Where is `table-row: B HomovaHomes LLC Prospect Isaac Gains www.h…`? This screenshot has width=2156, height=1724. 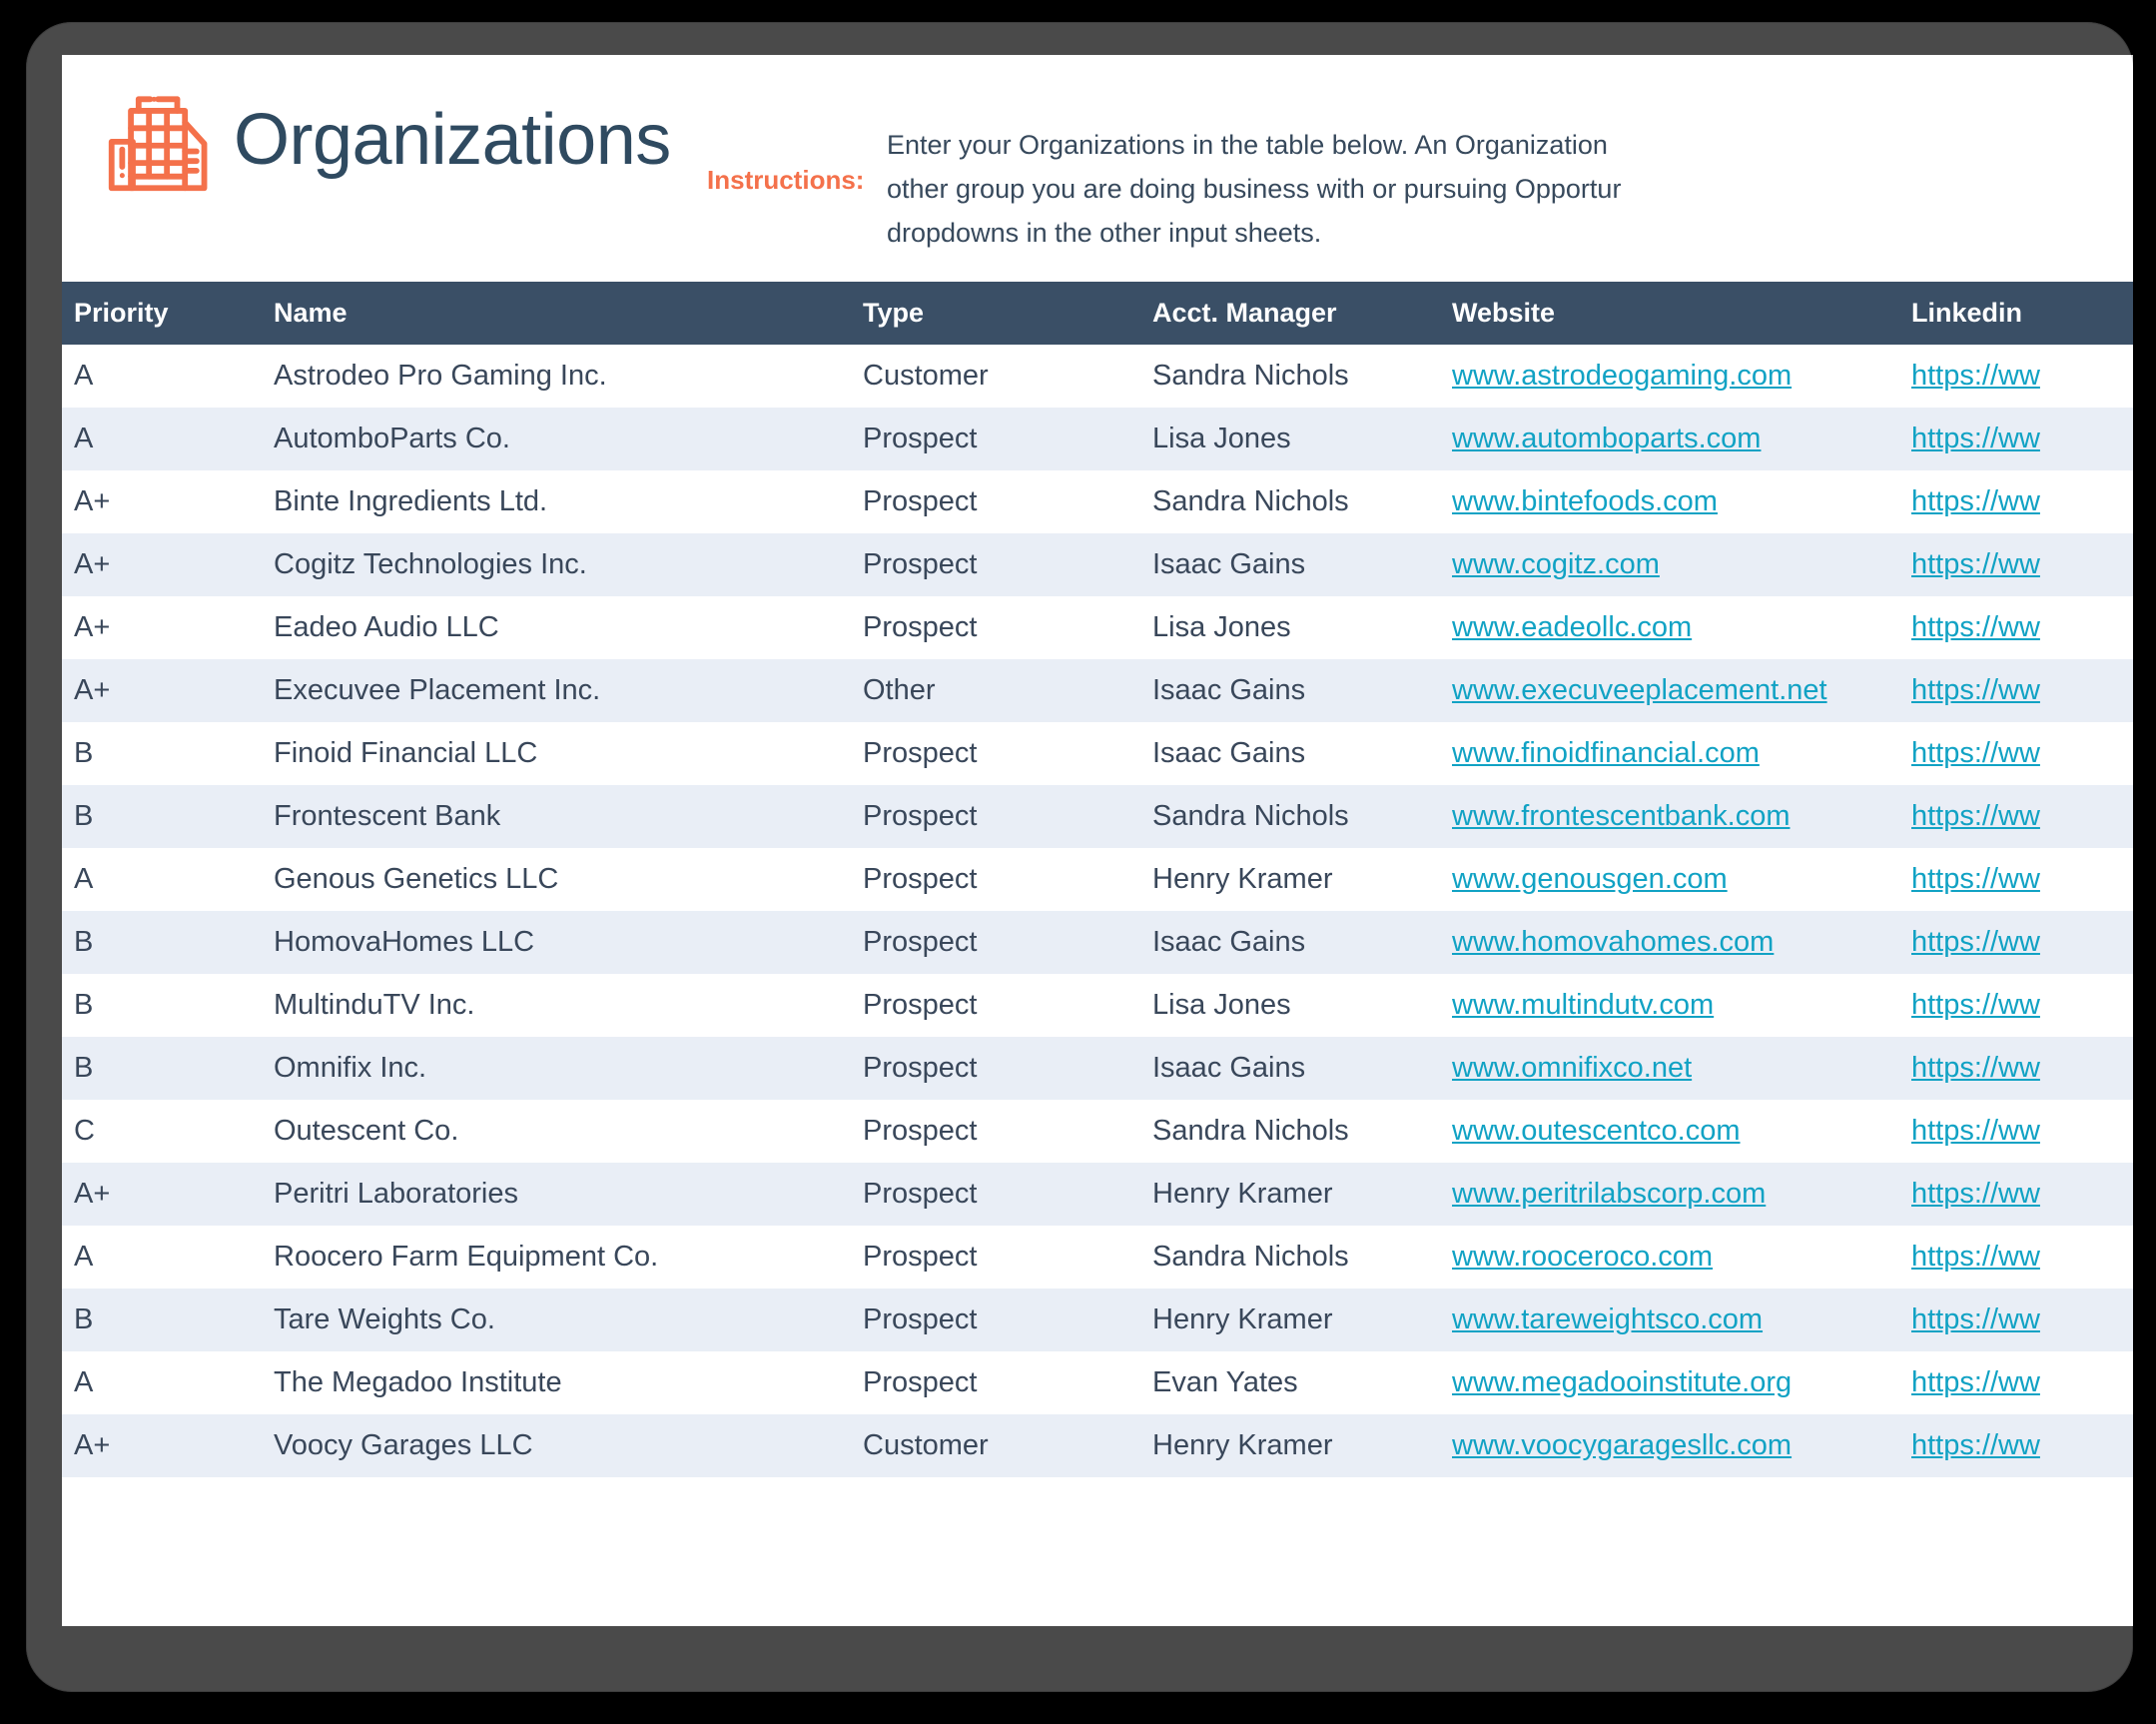 table-row: B HomovaHomes LLC Prospect Isaac Gains www.h… is located at coordinates (1098, 943).